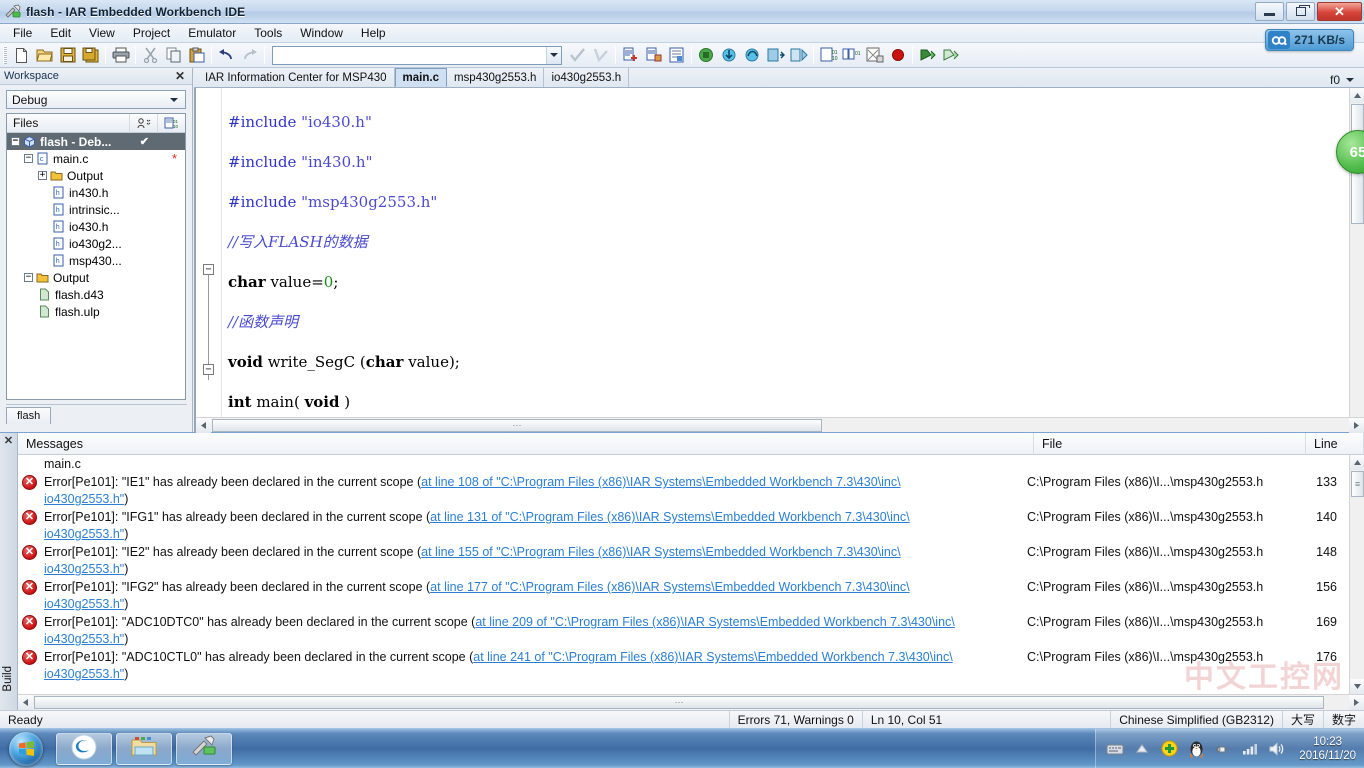 The image size is (1364, 768). Describe the element at coordinates (828, 55) in the screenshot. I see `memory-view-icon: 01 10` at that location.